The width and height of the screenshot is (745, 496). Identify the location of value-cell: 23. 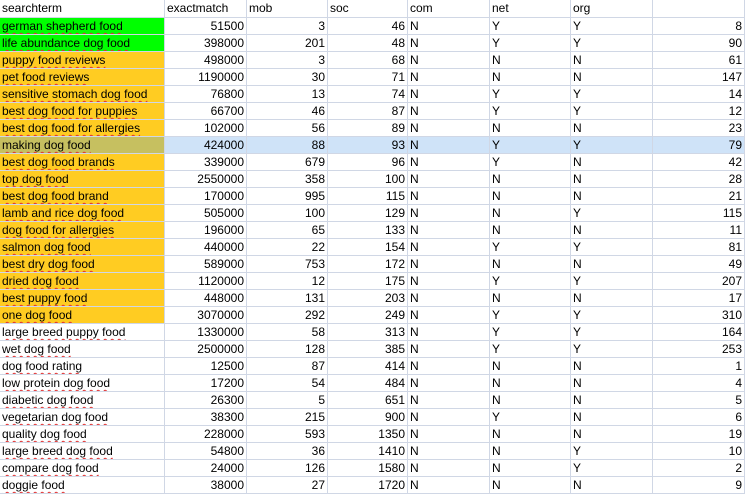
(699, 128).